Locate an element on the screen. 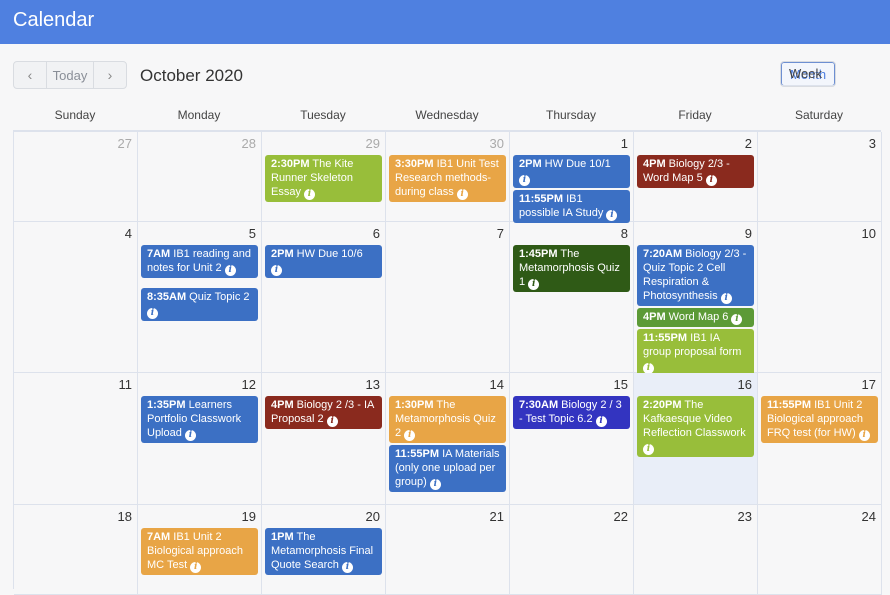  day-cell: 28 is located at coordinates (200, 176).